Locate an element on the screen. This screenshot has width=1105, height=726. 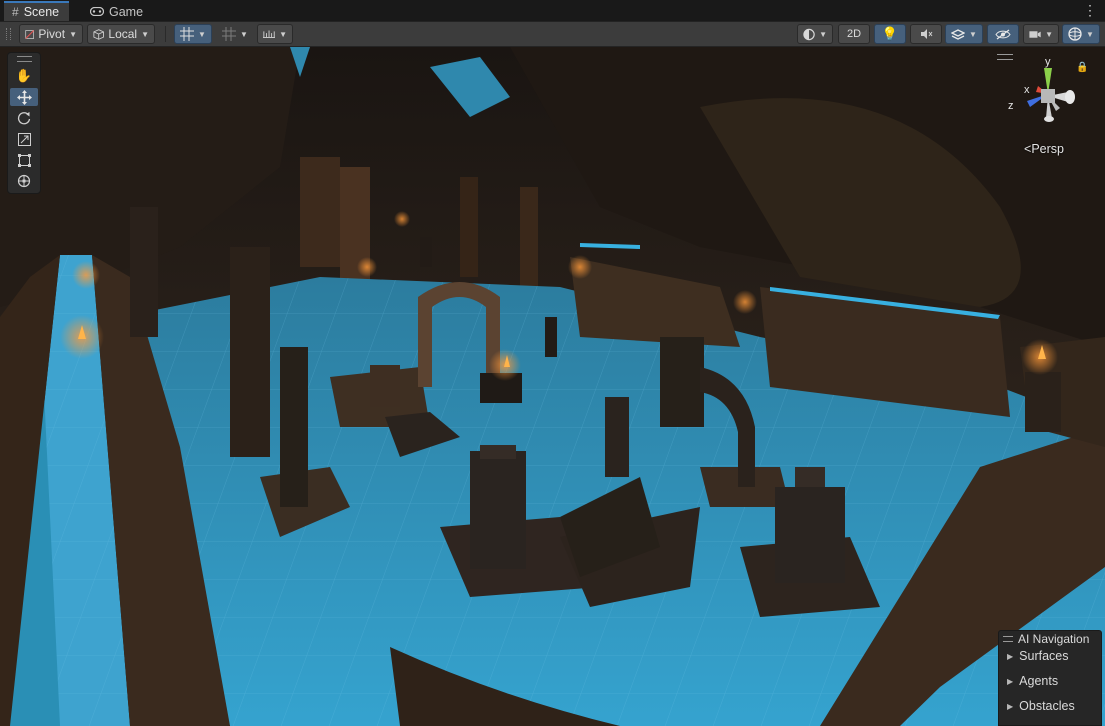
pivot-label: Pivot is located at coordinates (52, 34).